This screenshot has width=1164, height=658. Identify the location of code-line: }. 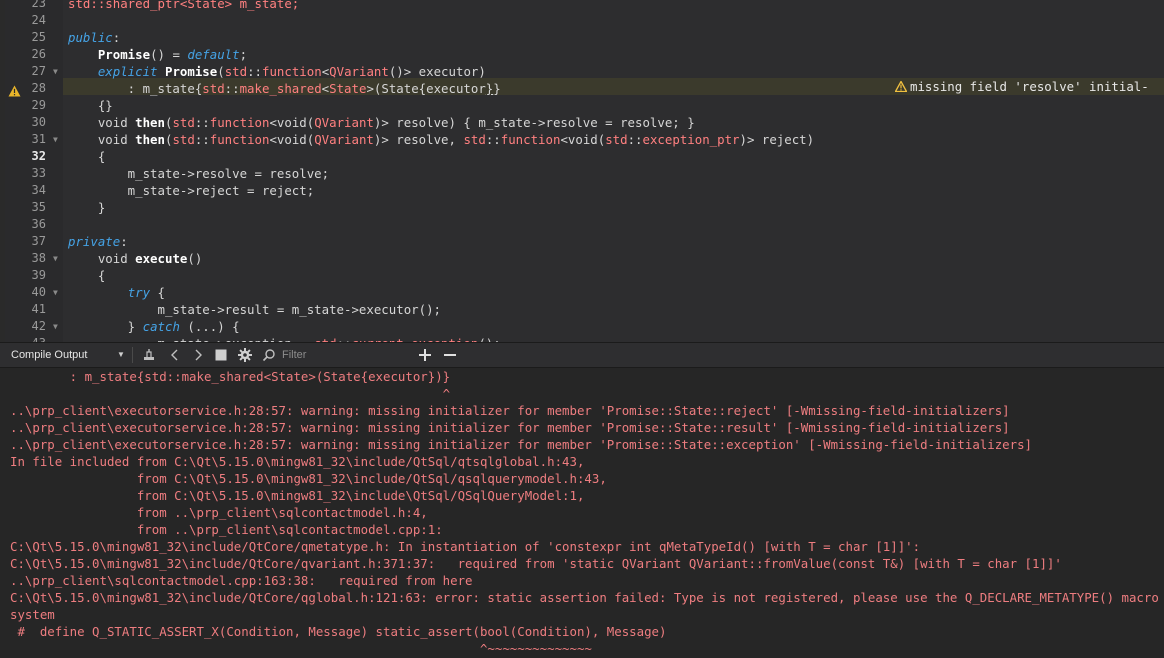
(86, 207).